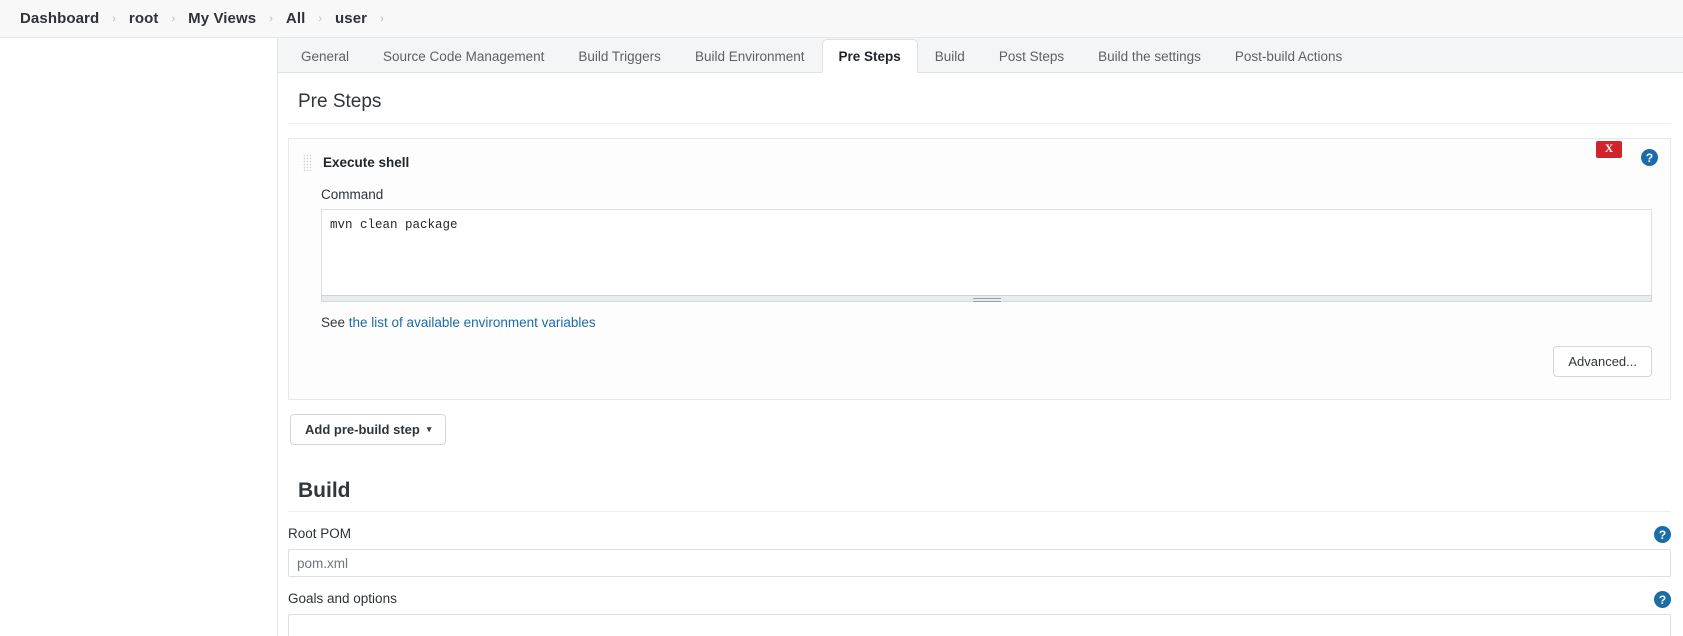  What do you see at coordinates (979, 98) in the screenshot?
I see `pre-steps-heading: Pre Steps` at bounding box center [979, 98].